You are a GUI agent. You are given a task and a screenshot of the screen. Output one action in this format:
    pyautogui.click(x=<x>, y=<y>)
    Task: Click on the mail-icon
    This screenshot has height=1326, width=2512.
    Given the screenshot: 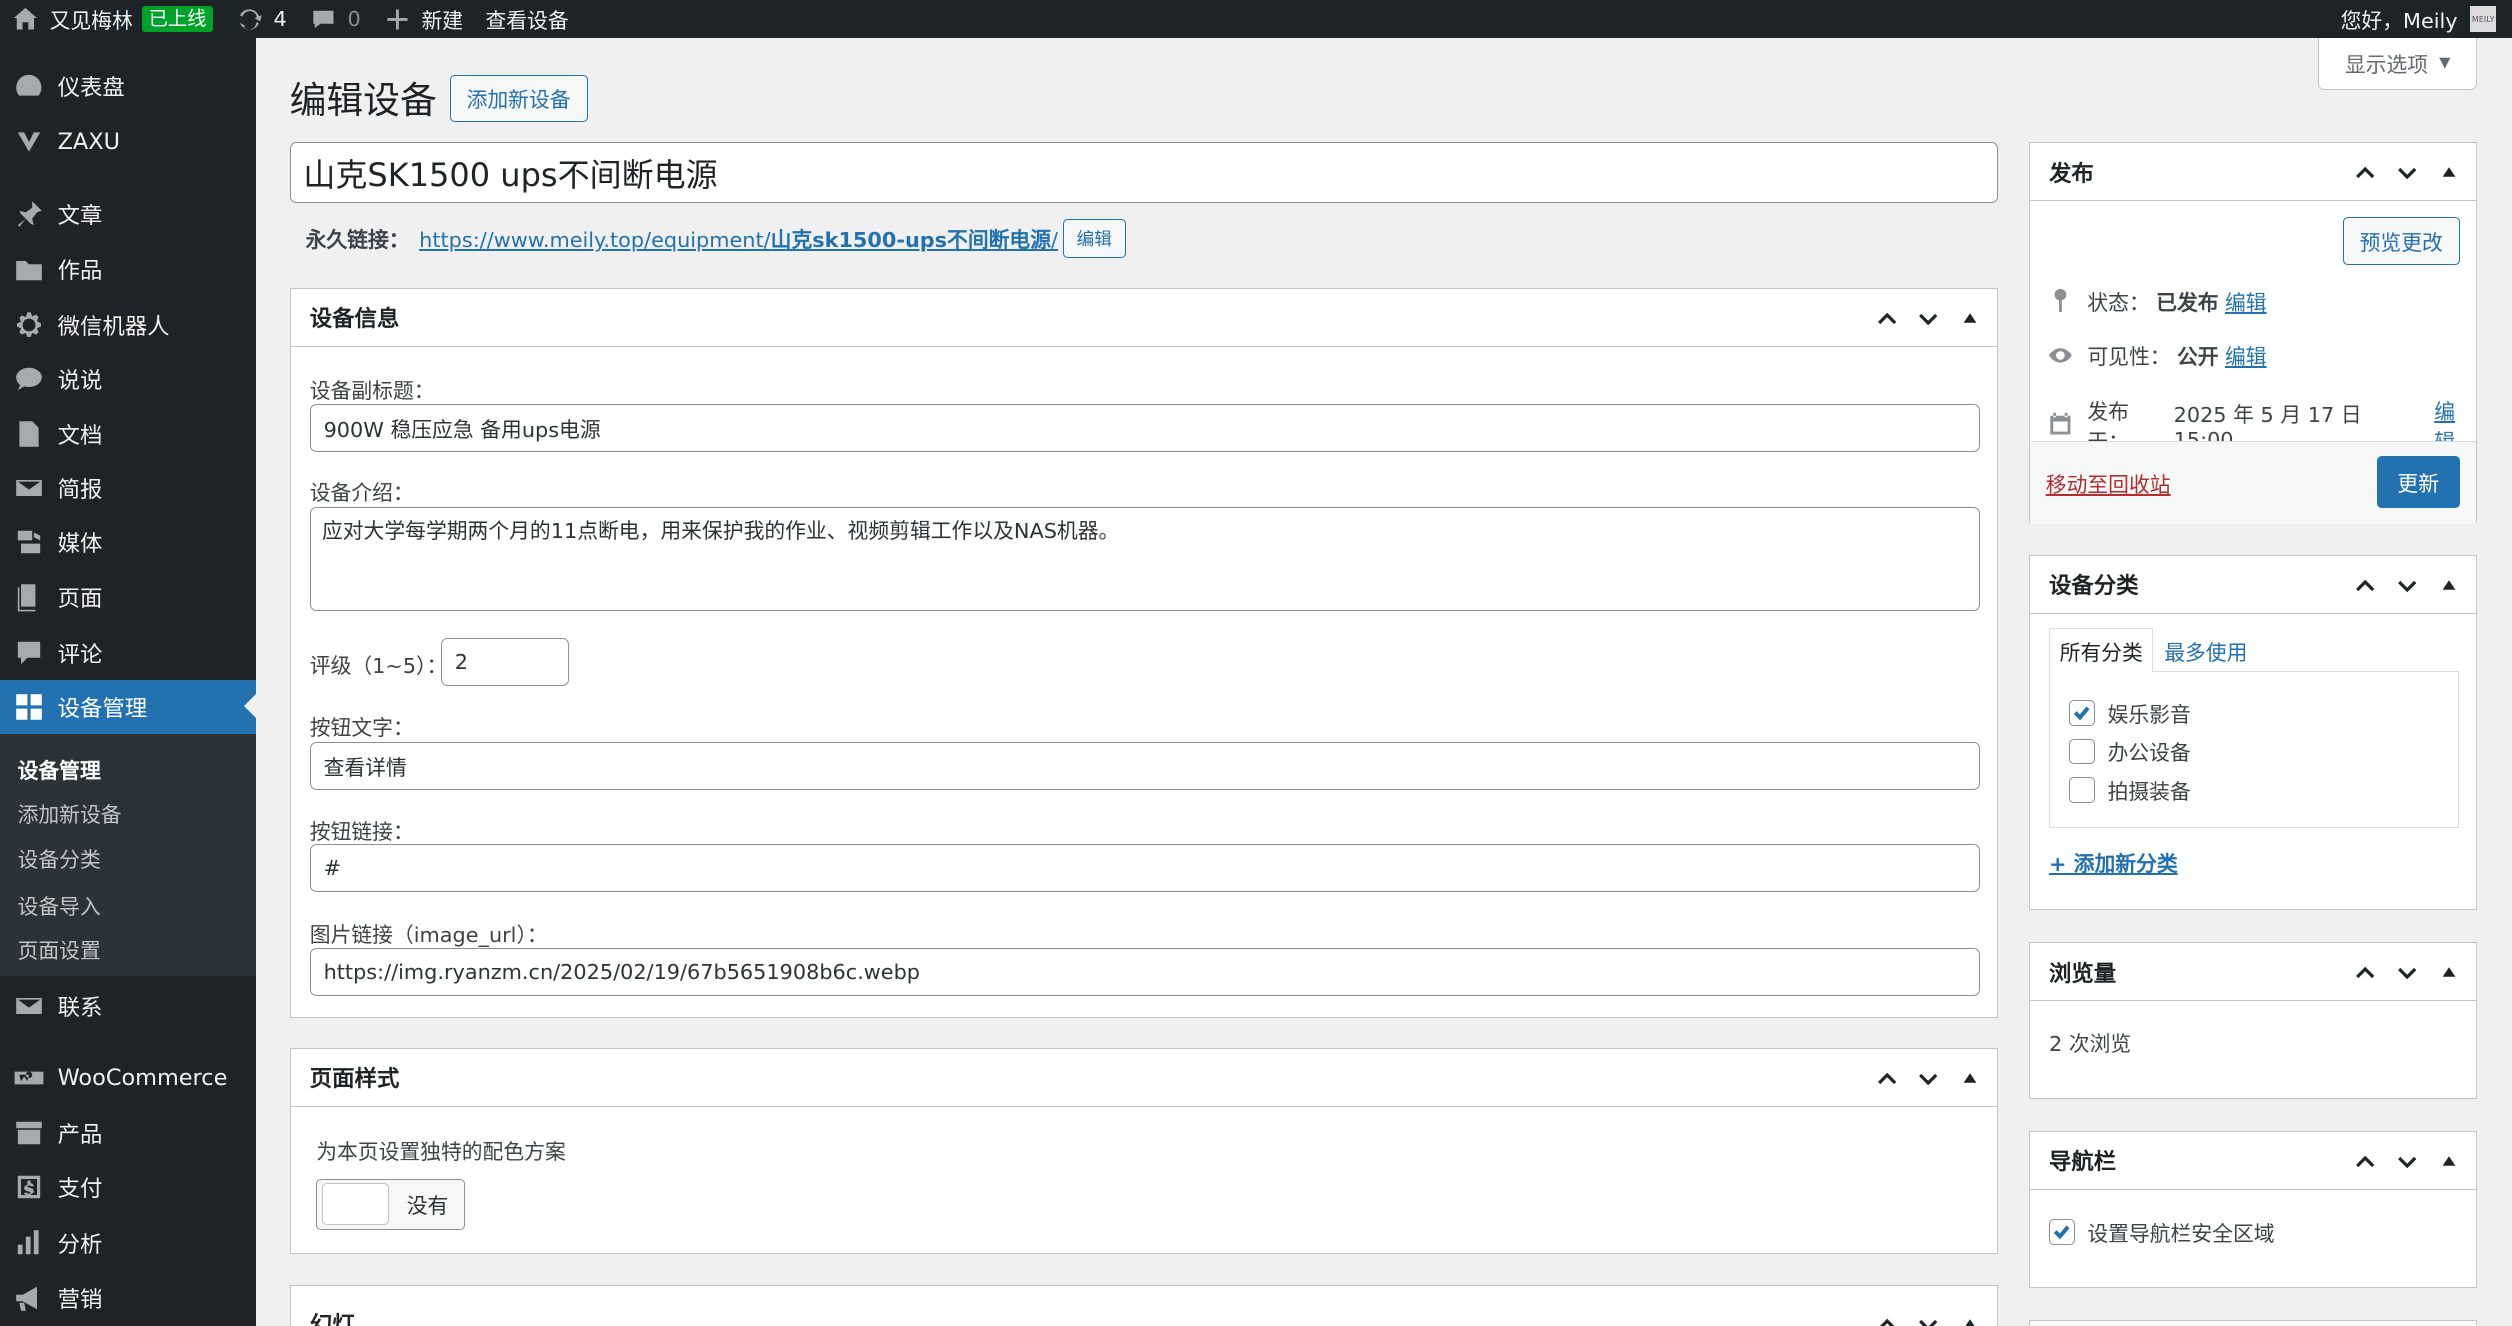 What is the action you would take?
    pyautogui.click(x=28, y=1006)
    